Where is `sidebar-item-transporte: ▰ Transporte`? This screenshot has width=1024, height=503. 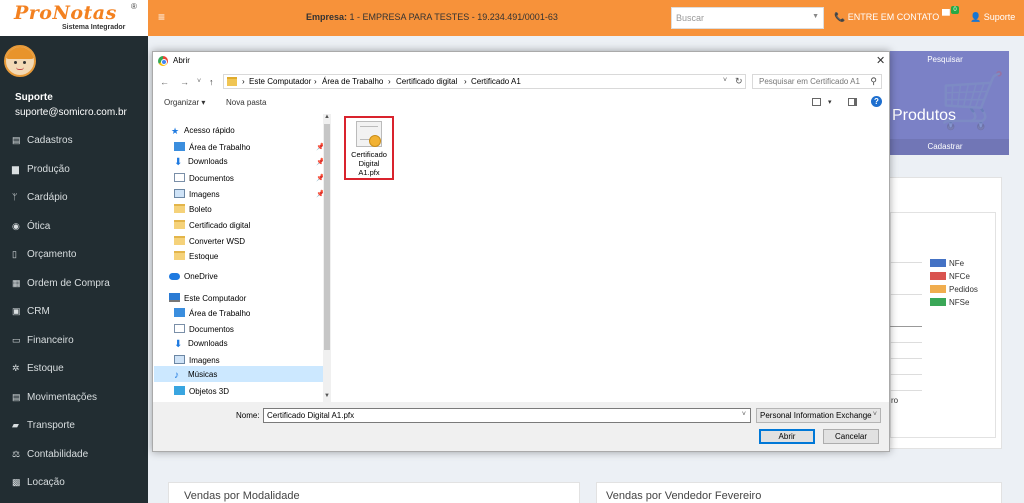 sidebar-item-transporte: ▰ Transporte is located at coordinates (74, 425).